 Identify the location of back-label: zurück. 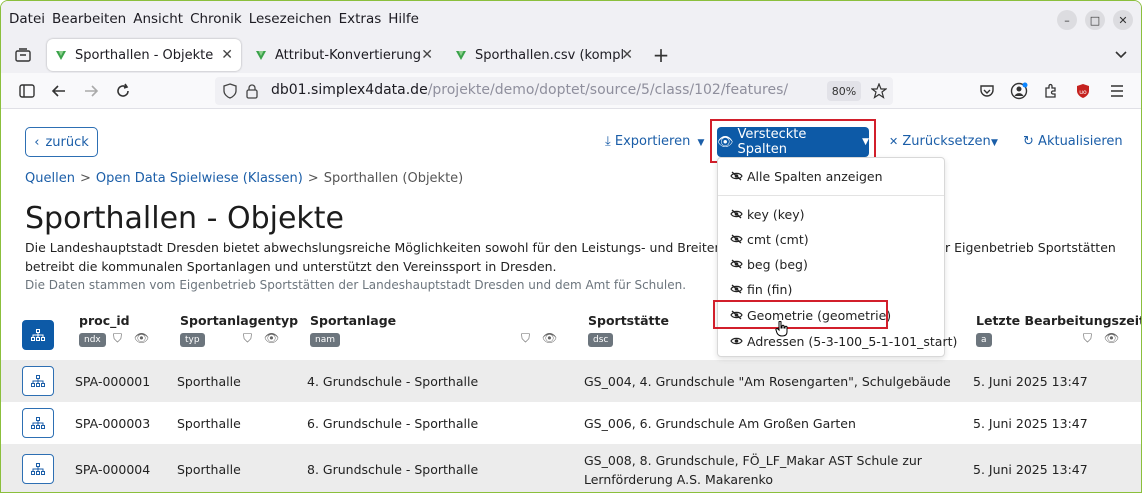
(67, 142).